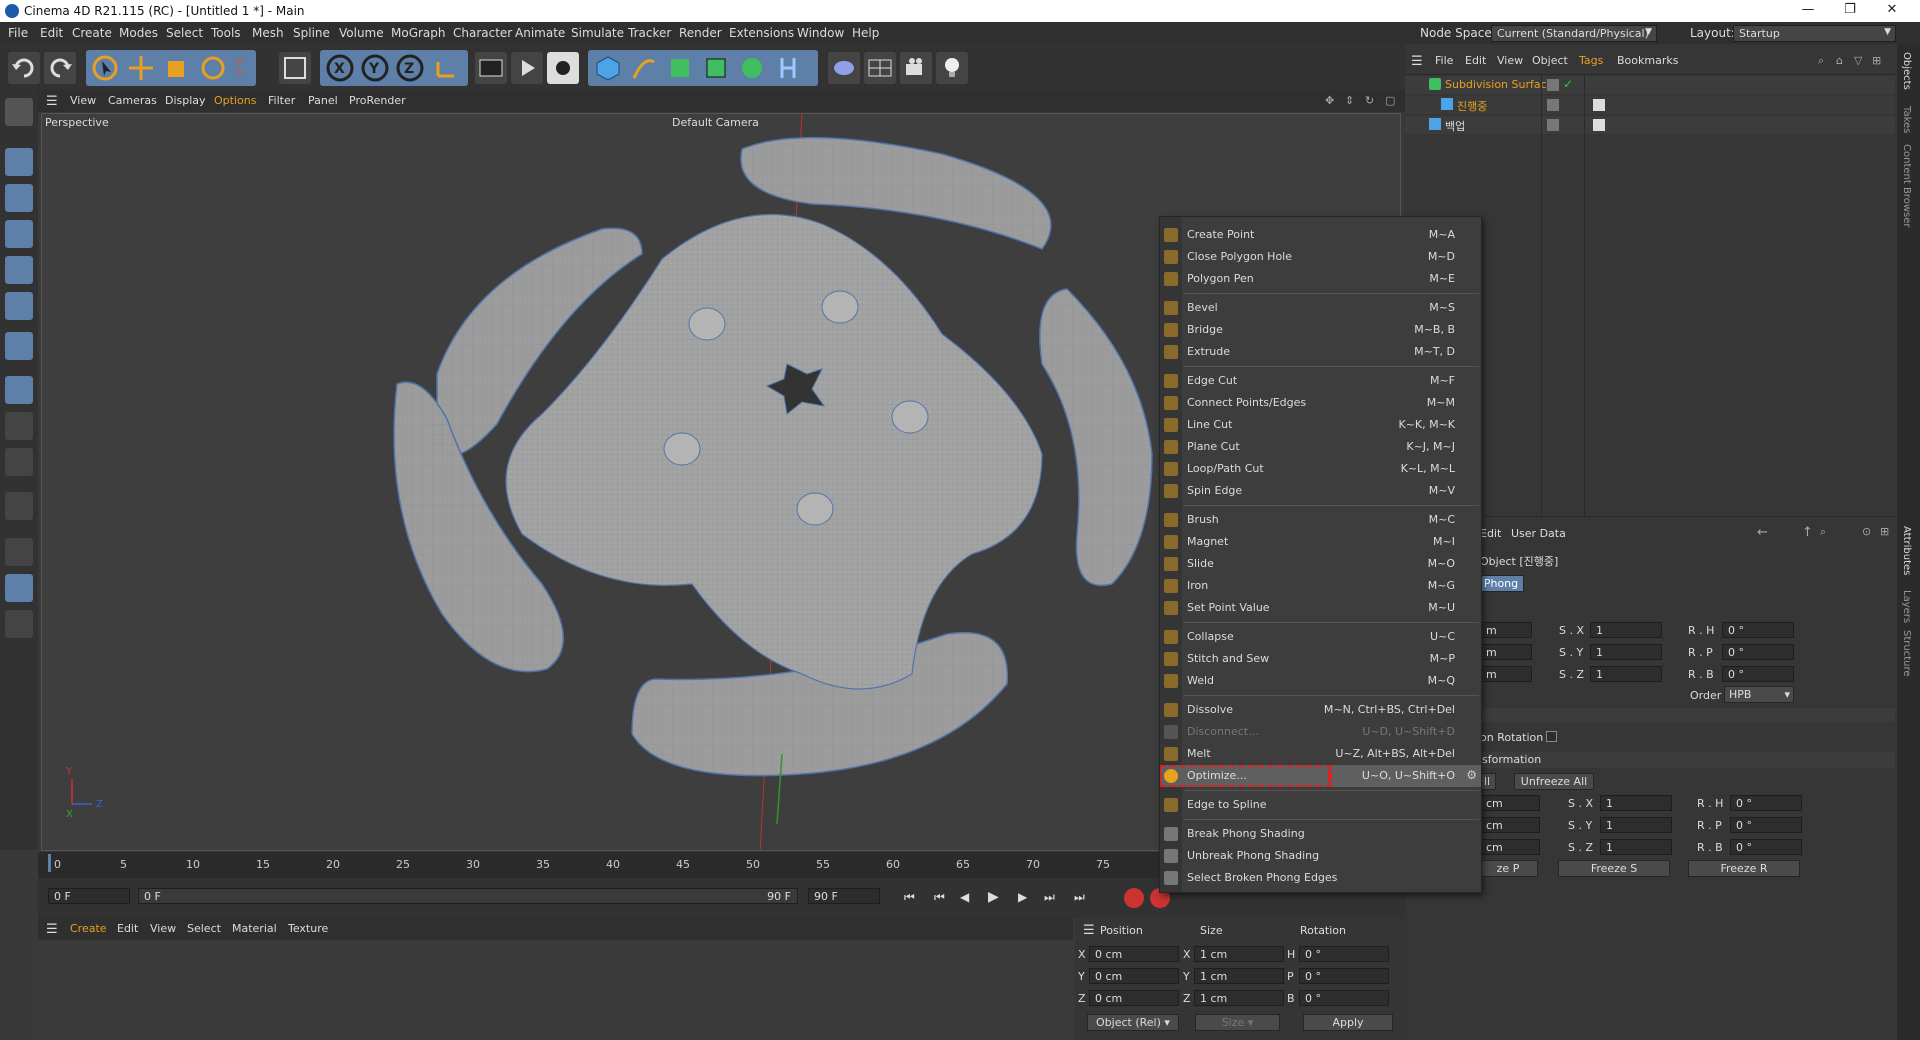  I want to click on attr-menu-user-data: User Data, so click(1538, 533).